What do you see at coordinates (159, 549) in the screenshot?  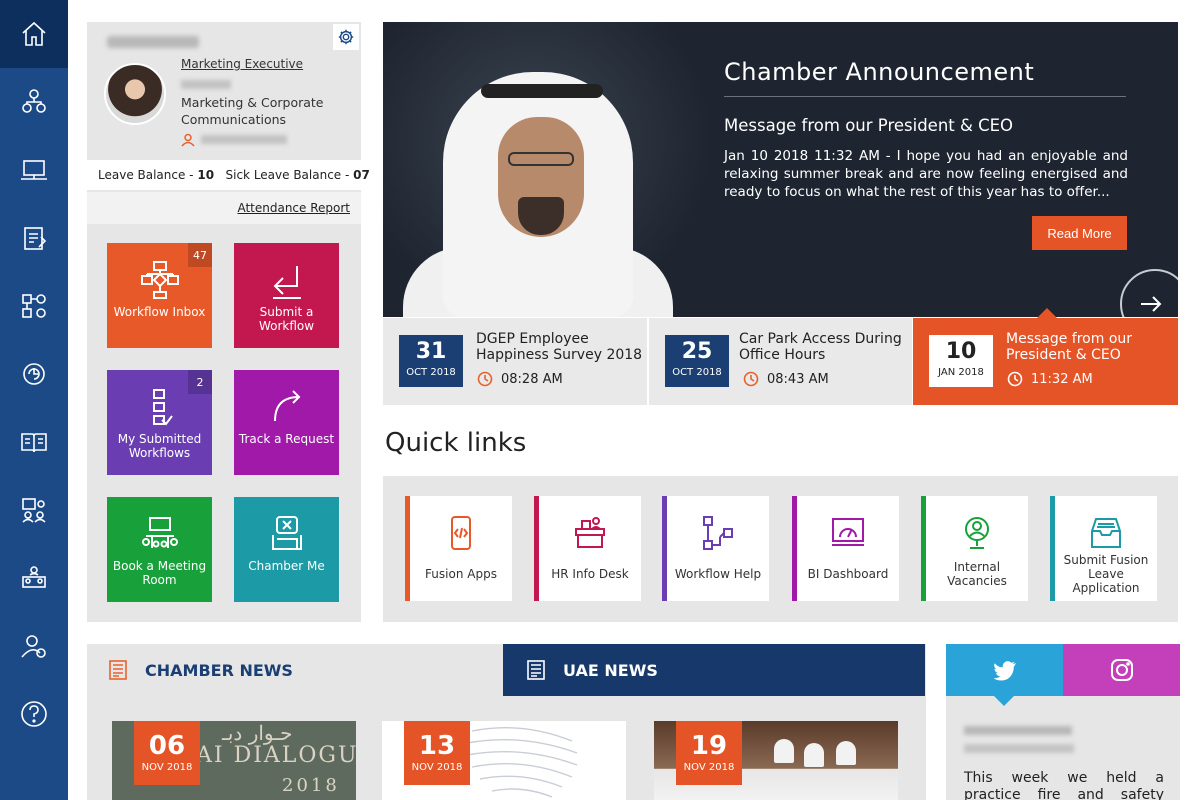 I see `tile-book-meeting-room: Book a Meeting Room` at bounding box center [159, 549].